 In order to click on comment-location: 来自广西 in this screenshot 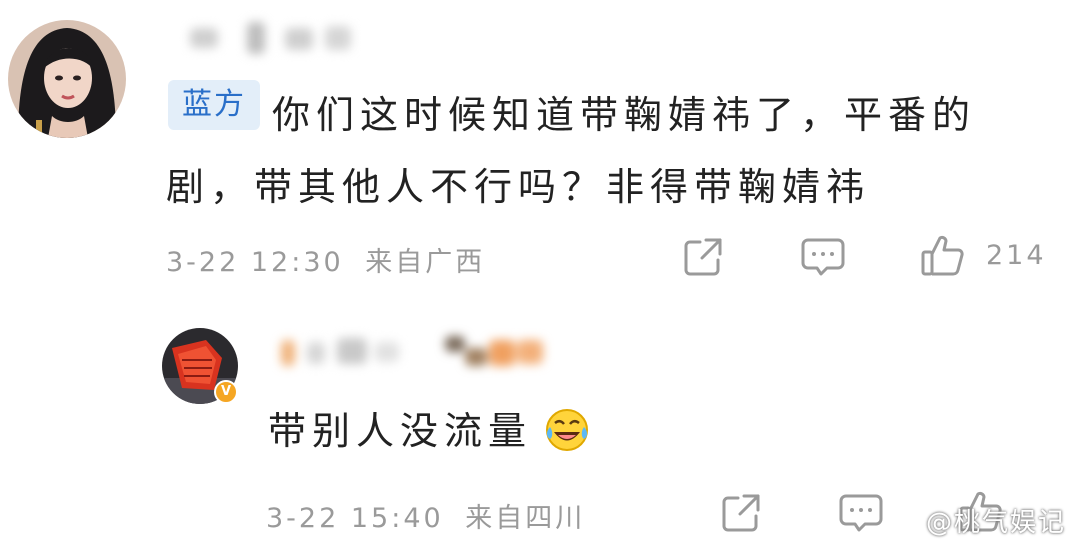, I will do `click(425, 262)`.